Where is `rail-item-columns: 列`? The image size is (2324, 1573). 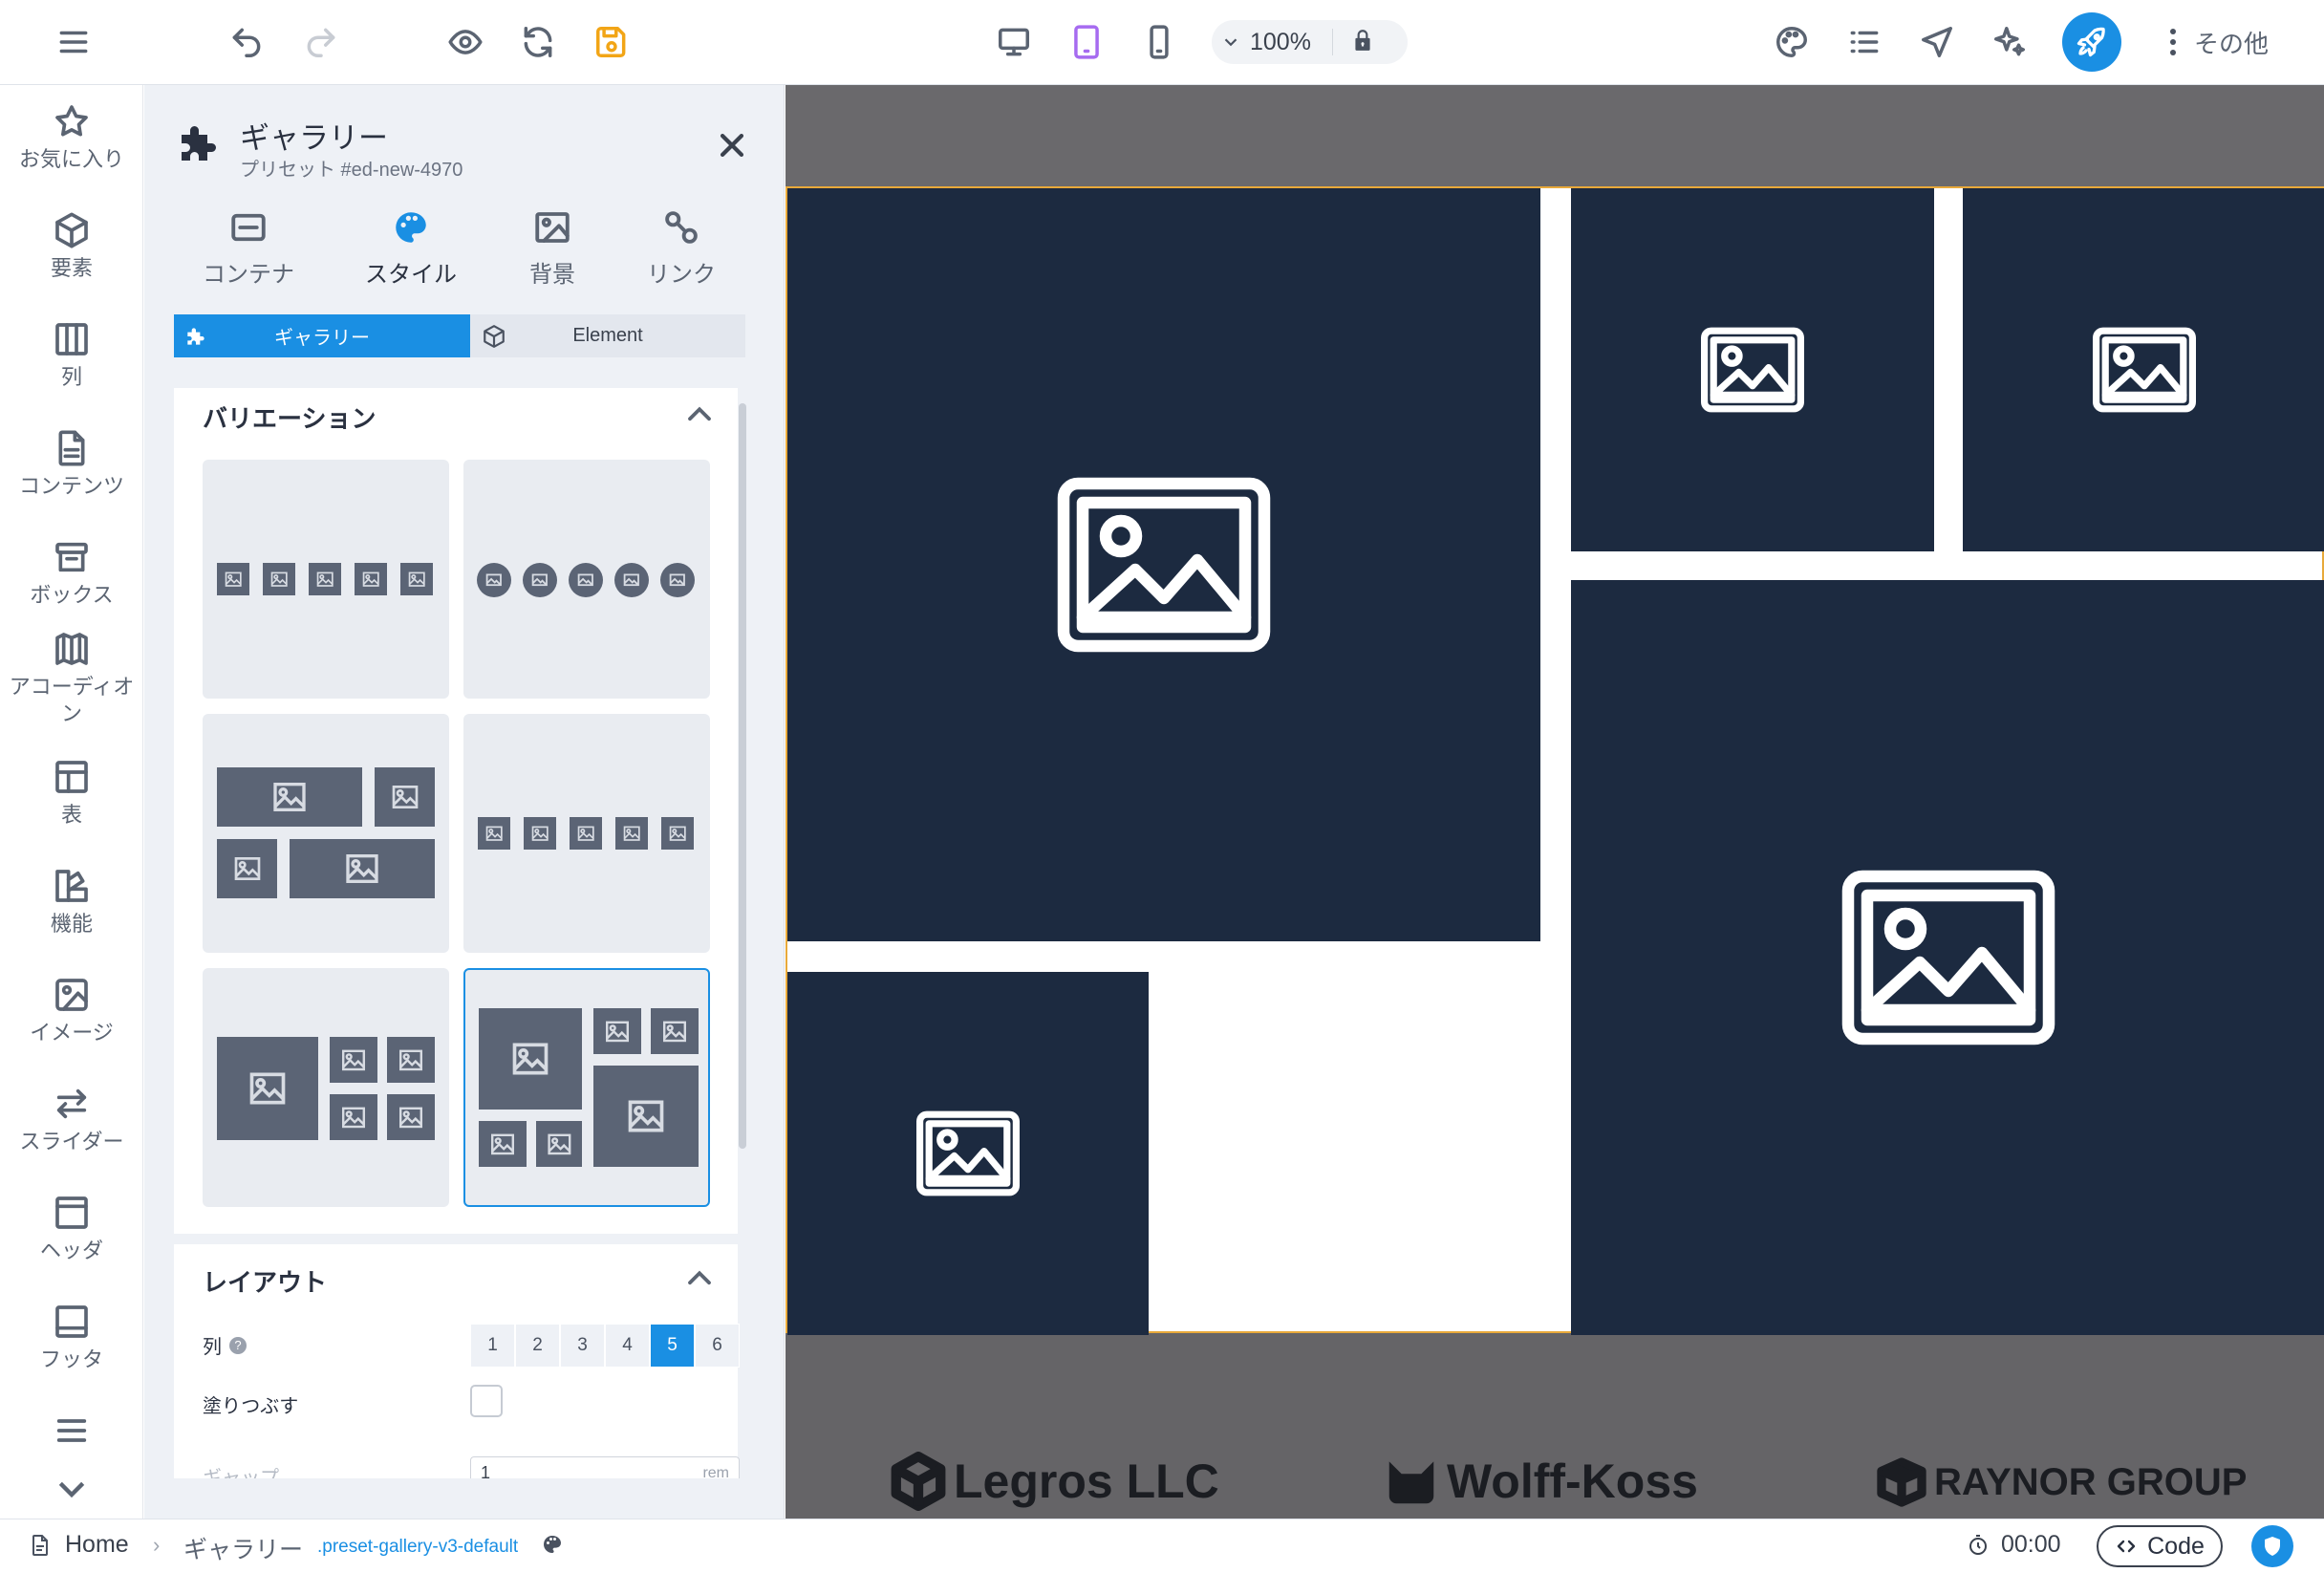 rail-item-columns: 列 is located at coordinates (71, 356).